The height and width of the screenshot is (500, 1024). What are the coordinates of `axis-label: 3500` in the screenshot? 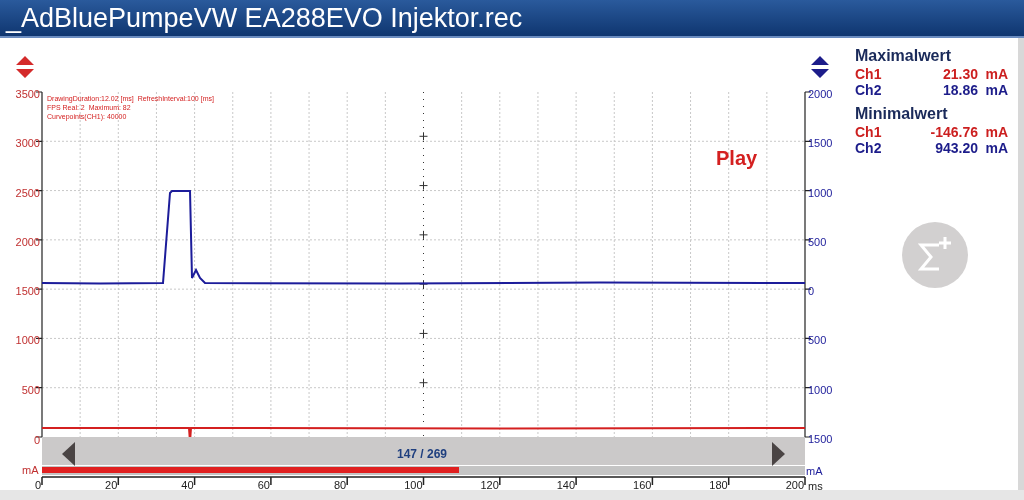 It's located at (27, 94).